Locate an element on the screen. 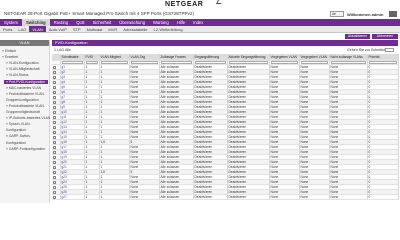  welcome-text: Willkommen admin is located at coordinates (365, 14).